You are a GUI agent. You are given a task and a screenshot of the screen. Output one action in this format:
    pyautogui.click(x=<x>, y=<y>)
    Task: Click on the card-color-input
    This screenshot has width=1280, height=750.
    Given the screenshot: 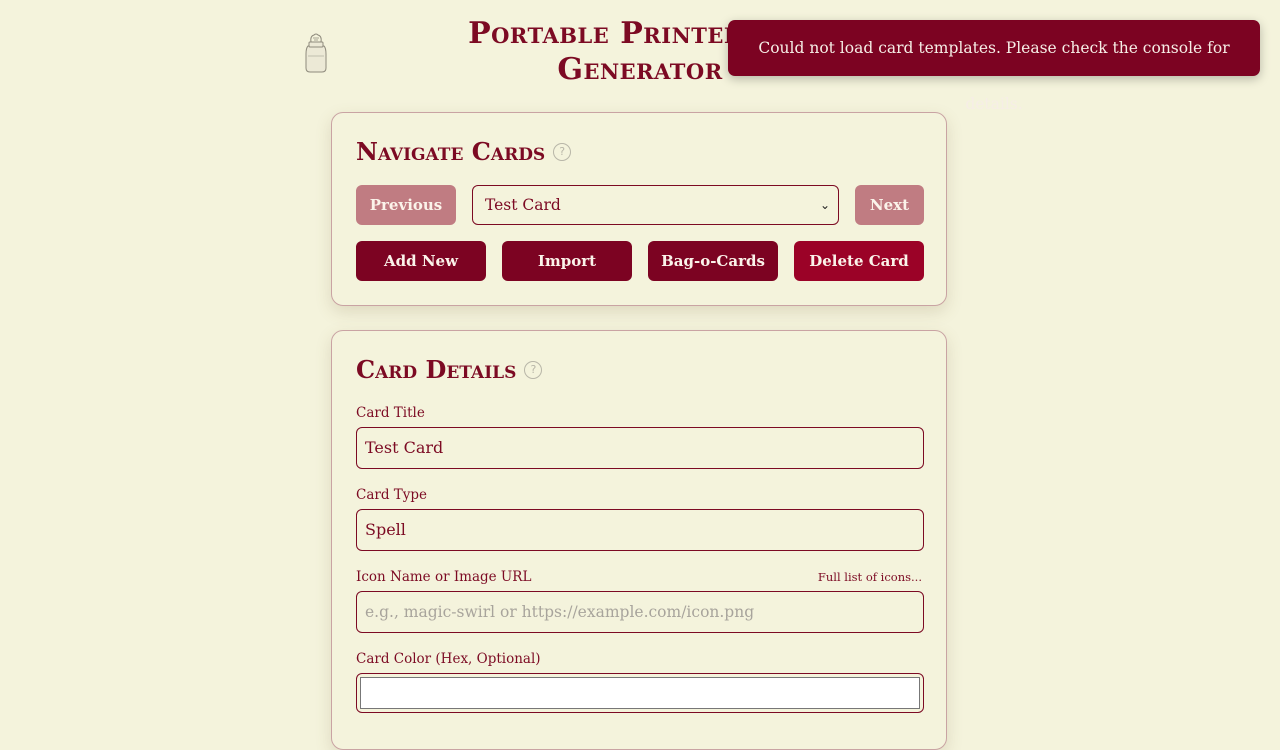 What is the action you would take?
    pyautogui.click(x=640, y=693)
    